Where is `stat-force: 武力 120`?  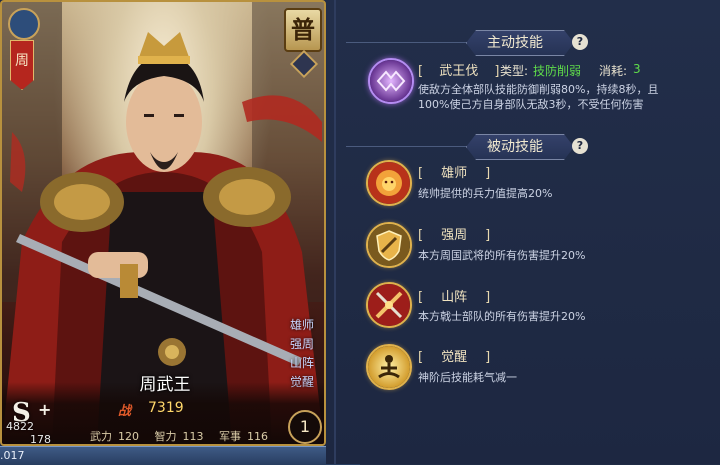 stat-force: 武力 120 is located at coordinates (114, 436).